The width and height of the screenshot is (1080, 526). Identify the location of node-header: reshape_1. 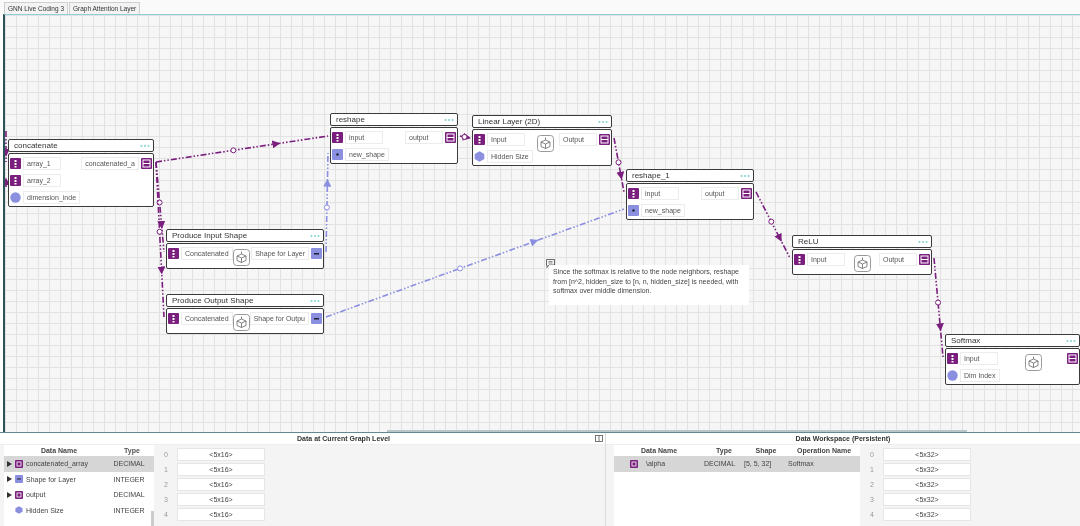
(690, 175).